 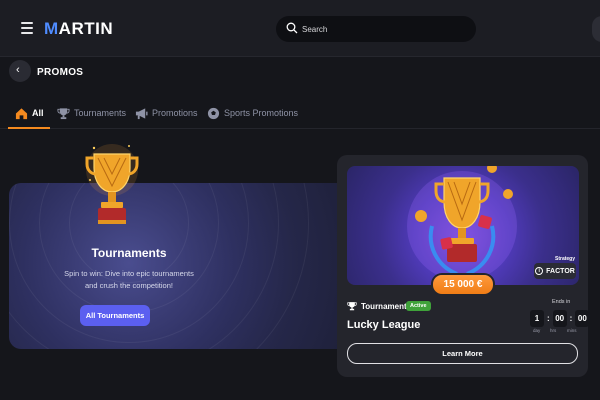 What do you see at coordinates (21, 113) in the screenshot?
I see `home-icon` at bounding box center [21, 113].